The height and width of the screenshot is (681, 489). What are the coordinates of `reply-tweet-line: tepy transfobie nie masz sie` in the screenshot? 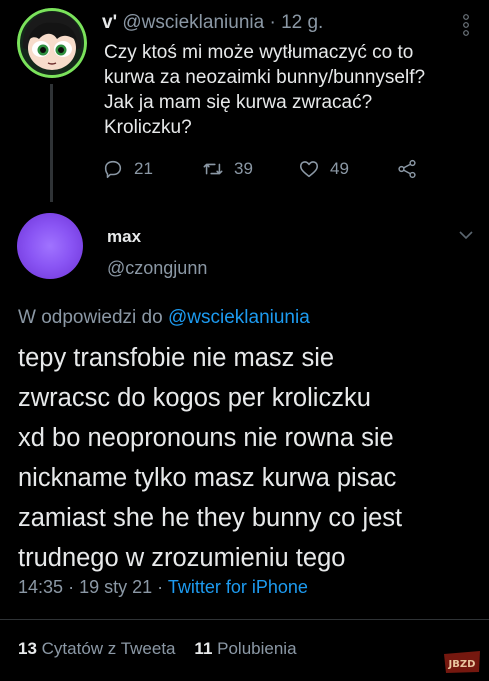 It's located at (176, 358).